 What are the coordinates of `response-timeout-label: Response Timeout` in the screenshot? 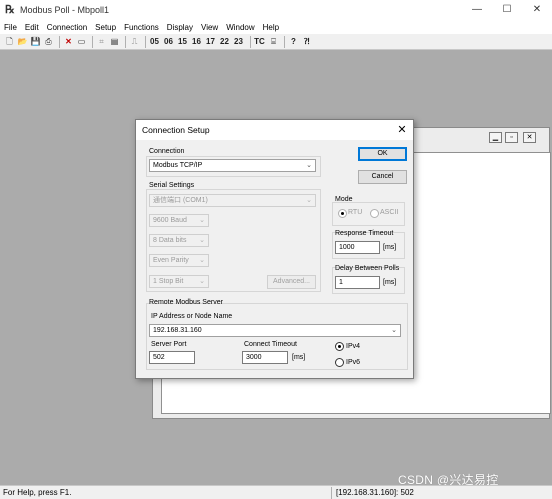 It's located at (364, 233).